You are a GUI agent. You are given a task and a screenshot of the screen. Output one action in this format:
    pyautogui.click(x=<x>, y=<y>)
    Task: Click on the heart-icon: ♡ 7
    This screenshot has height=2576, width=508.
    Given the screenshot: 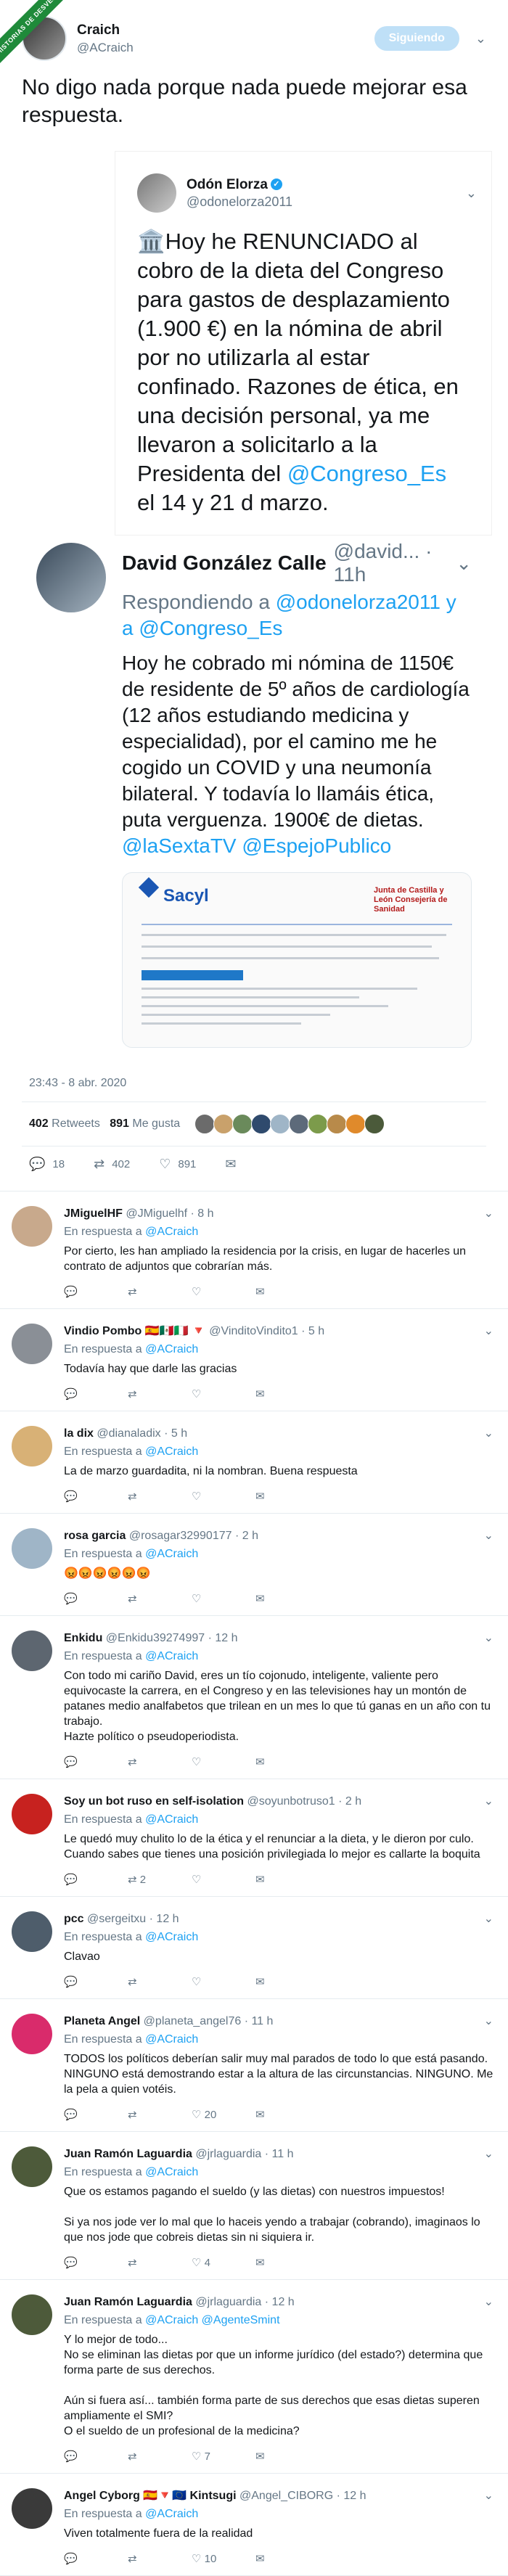 What is the action you would take?
    pyautogui.click(x=224, y=2456)
    